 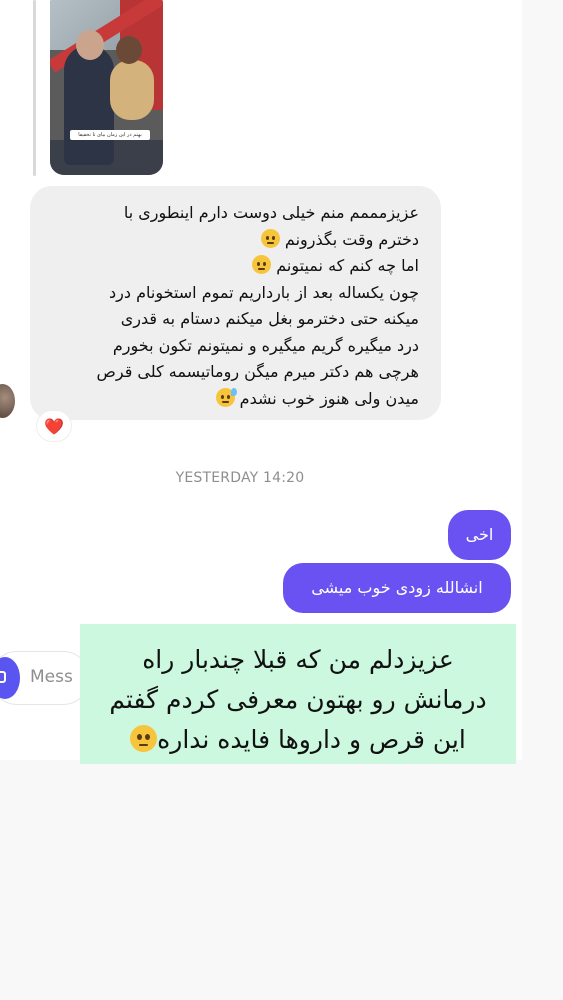 What do you see at coordinates (233, 391) in the screenshot?
I see `sweat-drop` at bounding box center [233, 391].